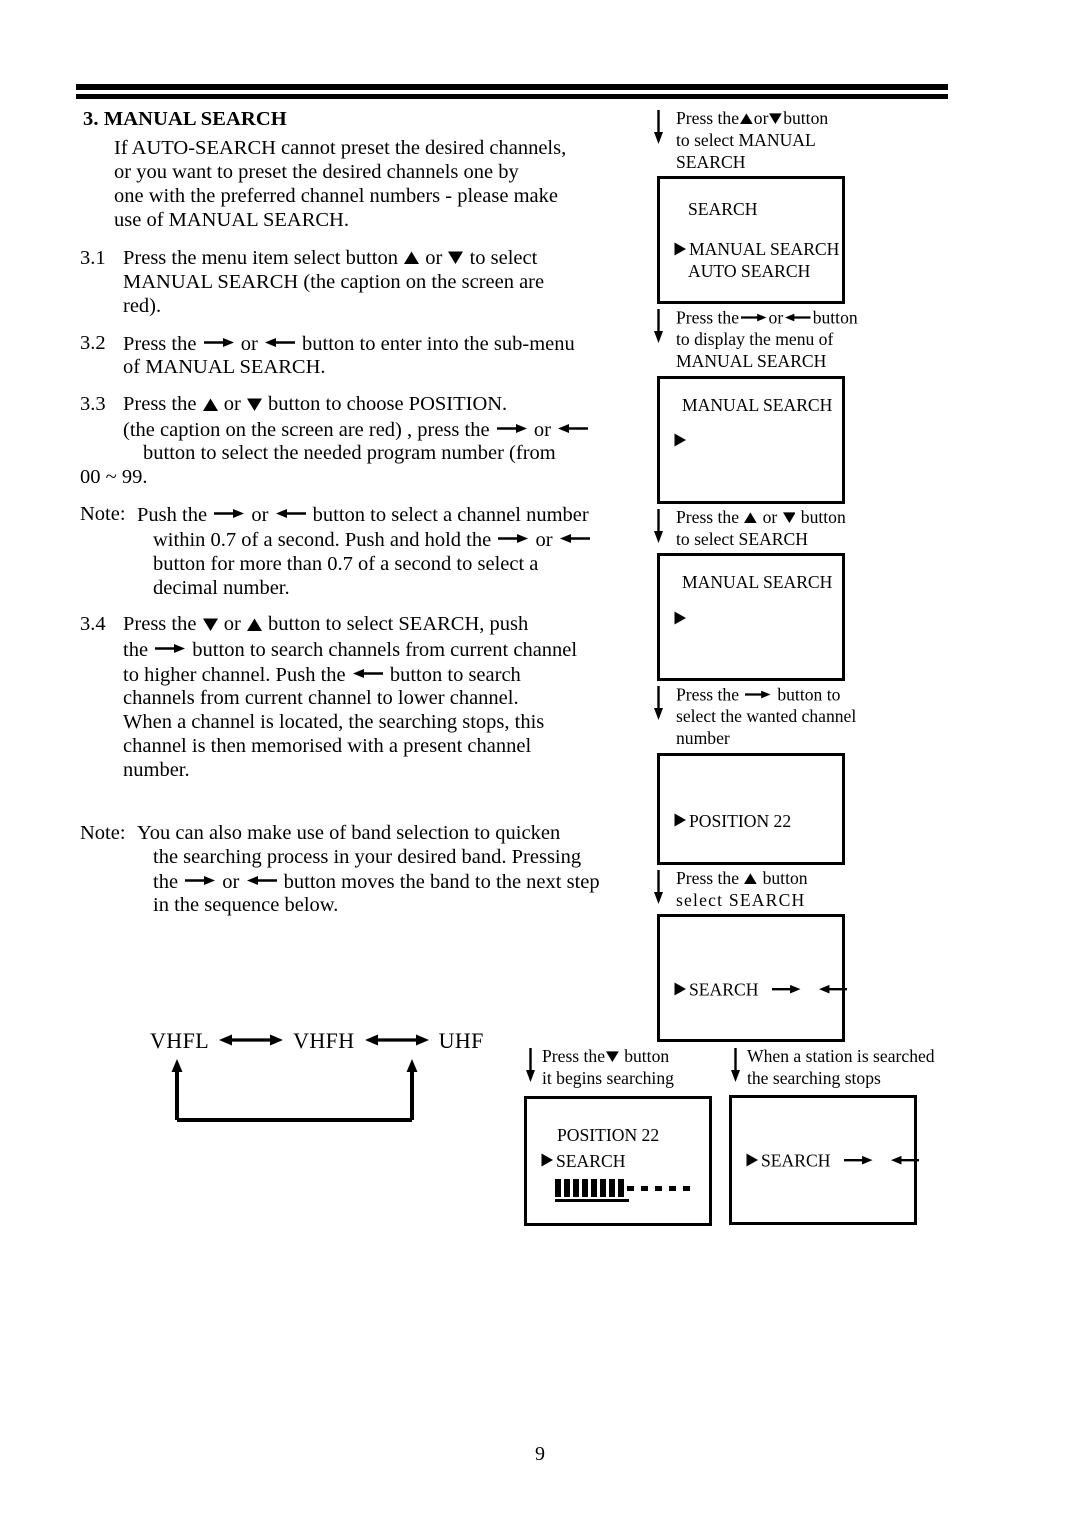 This screenshot has width=1080, height=1527. I want to click on note-label: Note:, so click(103, 514).